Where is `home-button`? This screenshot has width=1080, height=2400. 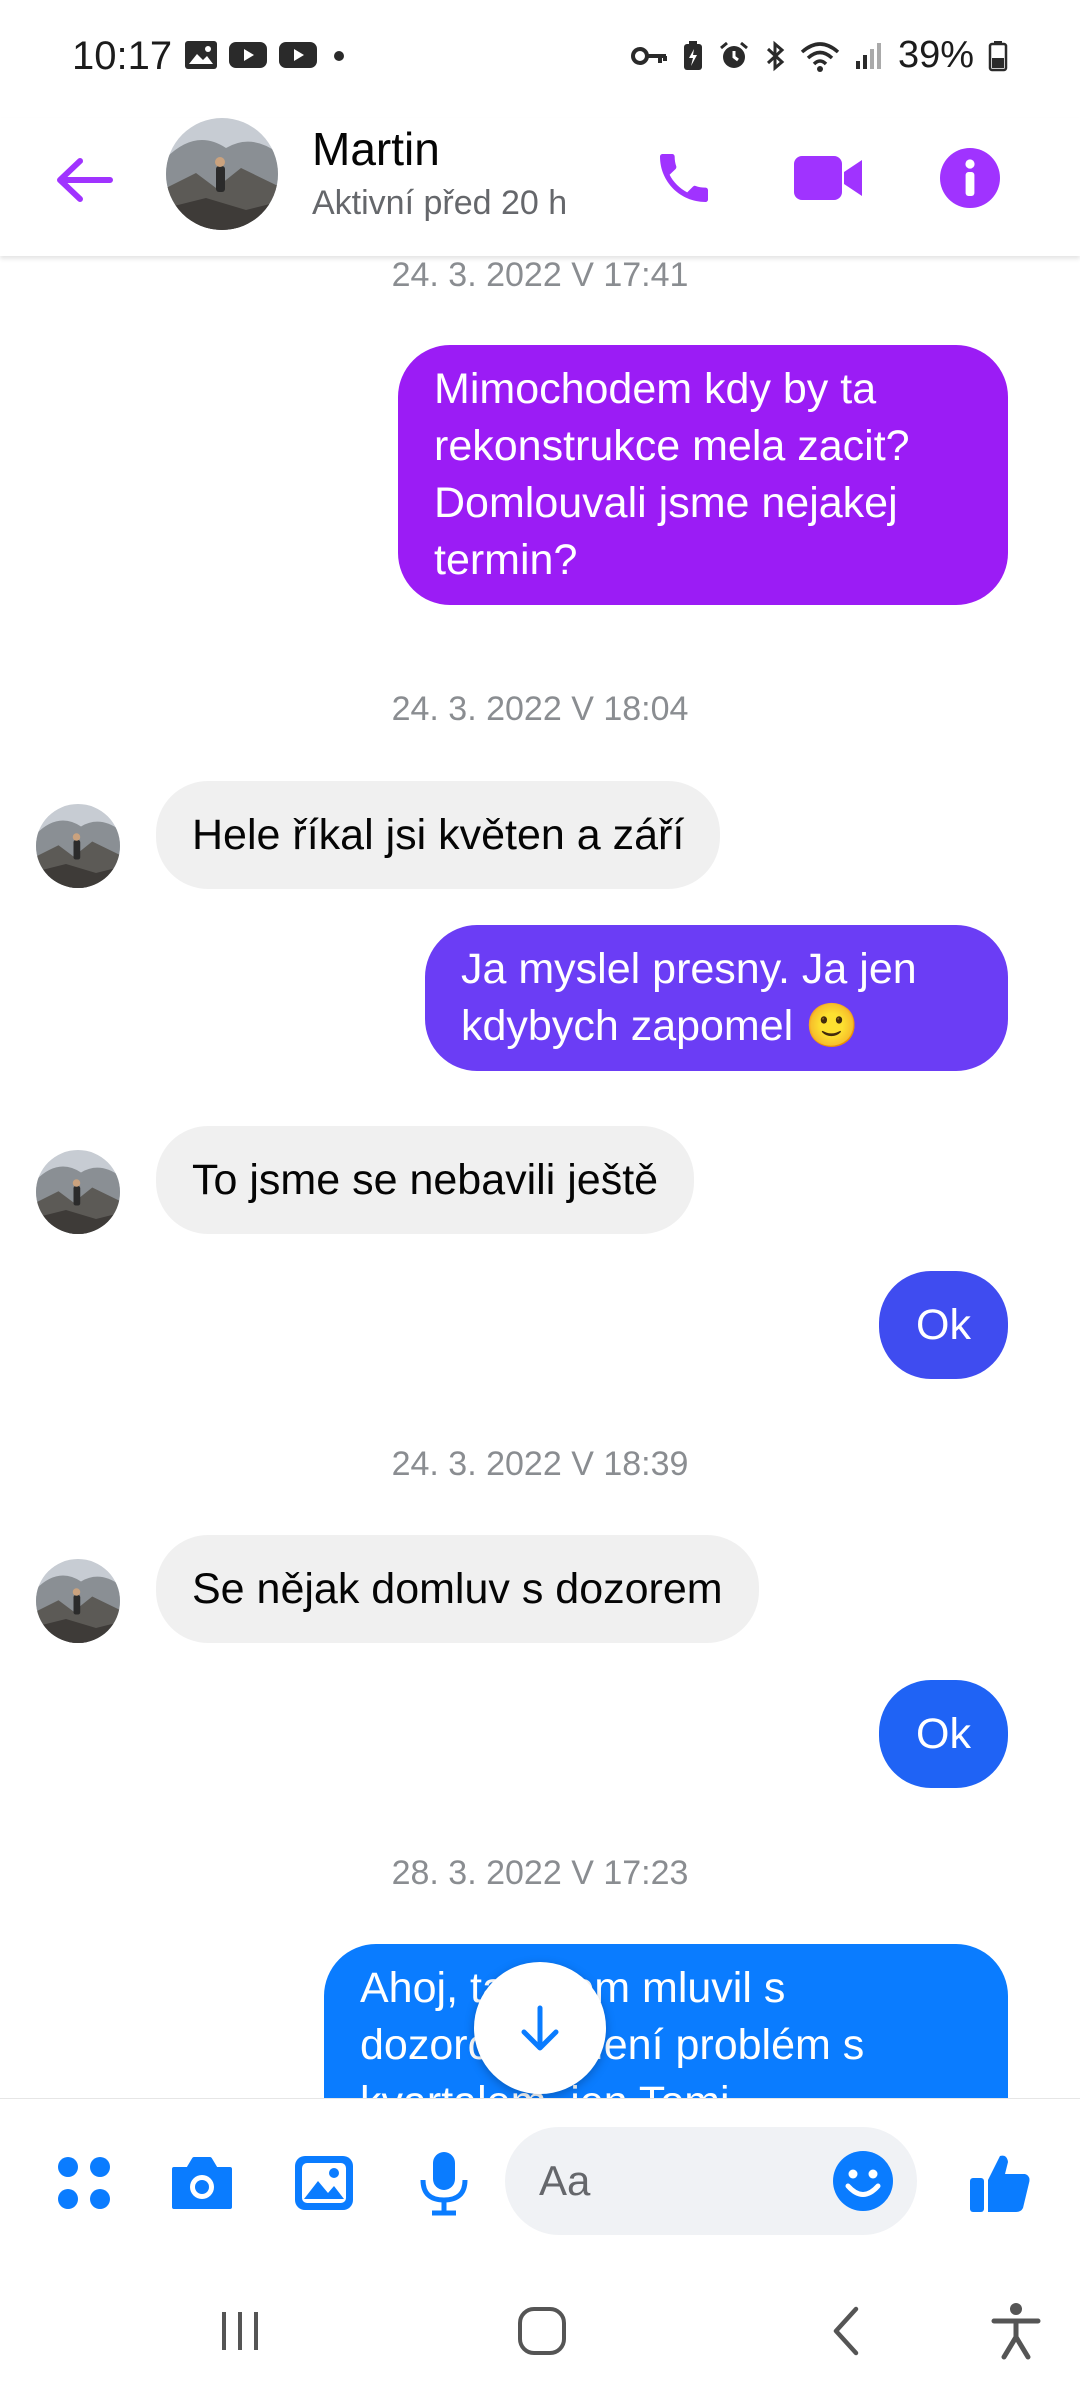 home-button is located at coordinates (542, 2331).